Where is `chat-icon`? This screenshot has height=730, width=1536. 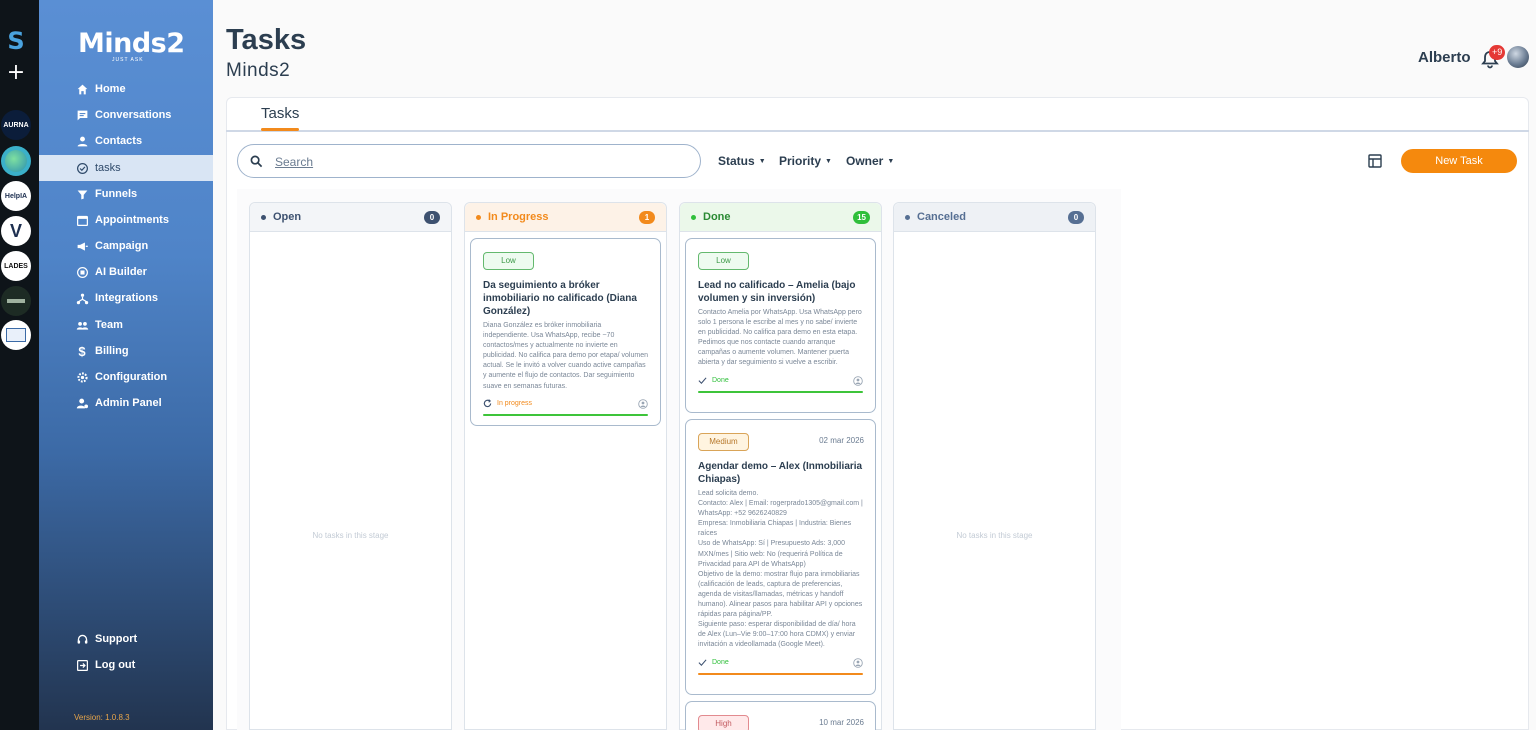 chat-icon is located at coordinates (82, 115).